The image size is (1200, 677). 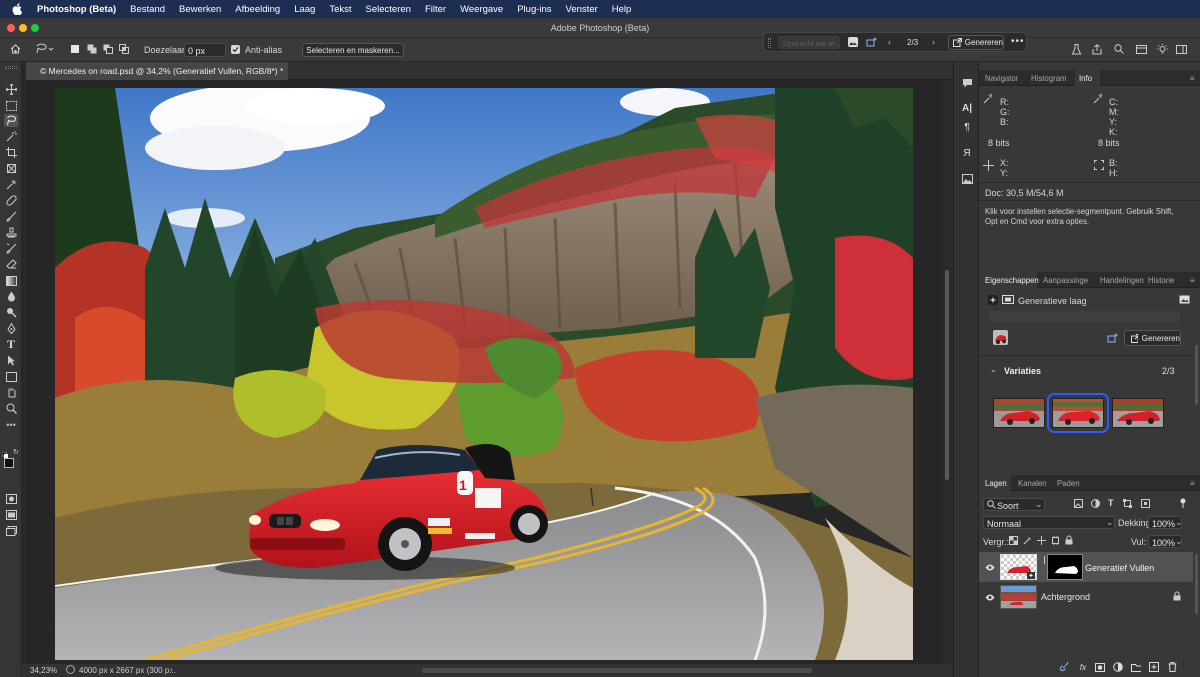 I want to click on panel-layout-icon, so click(x=1181, y=49).